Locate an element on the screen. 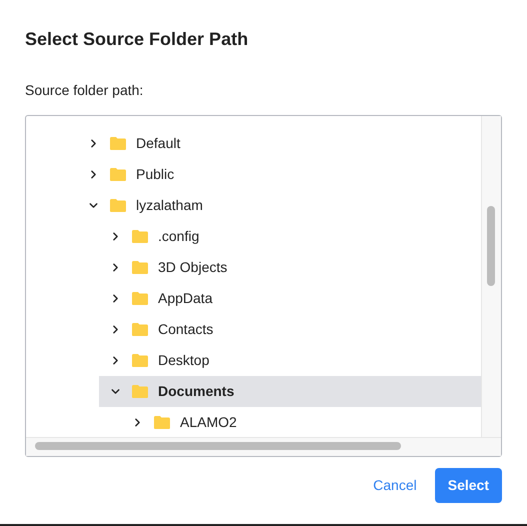  tree-item: Contacts is located at coordinates (290, 329).